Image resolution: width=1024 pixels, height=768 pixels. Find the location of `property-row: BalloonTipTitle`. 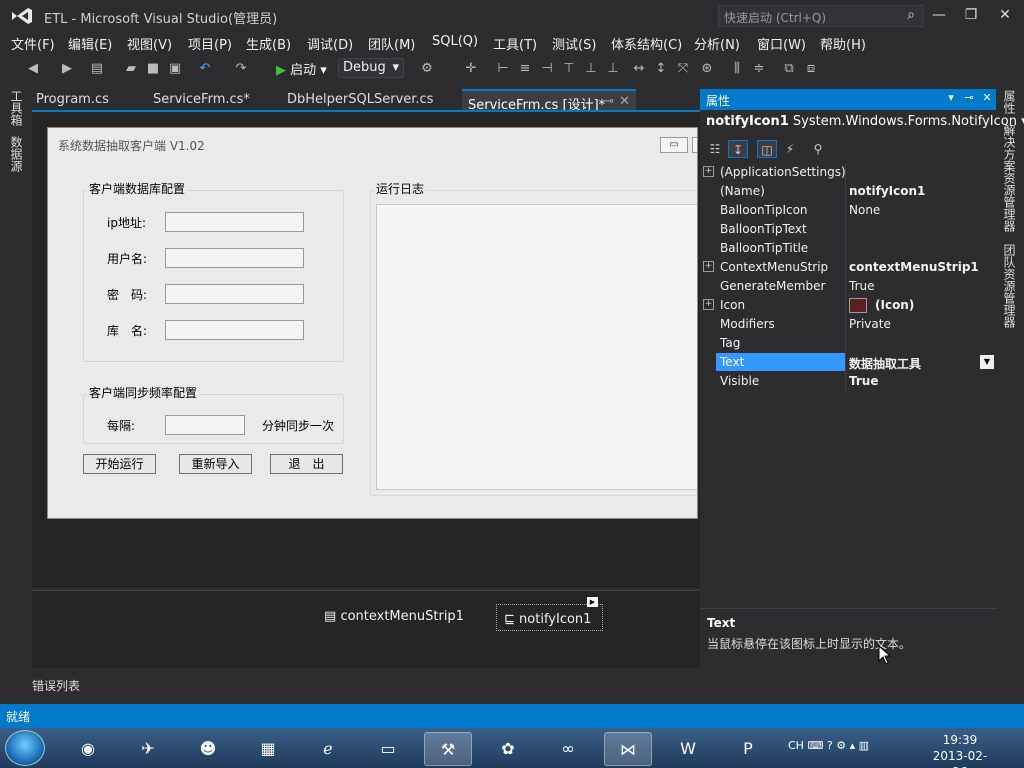

property-row: BalloonTipTitle is located at coordinates (848, 248).